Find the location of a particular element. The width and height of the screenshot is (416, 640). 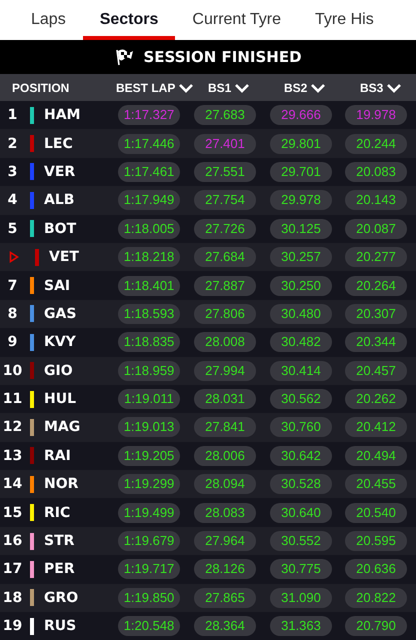

driver-code: GAS is located at coordinates (60, 314).